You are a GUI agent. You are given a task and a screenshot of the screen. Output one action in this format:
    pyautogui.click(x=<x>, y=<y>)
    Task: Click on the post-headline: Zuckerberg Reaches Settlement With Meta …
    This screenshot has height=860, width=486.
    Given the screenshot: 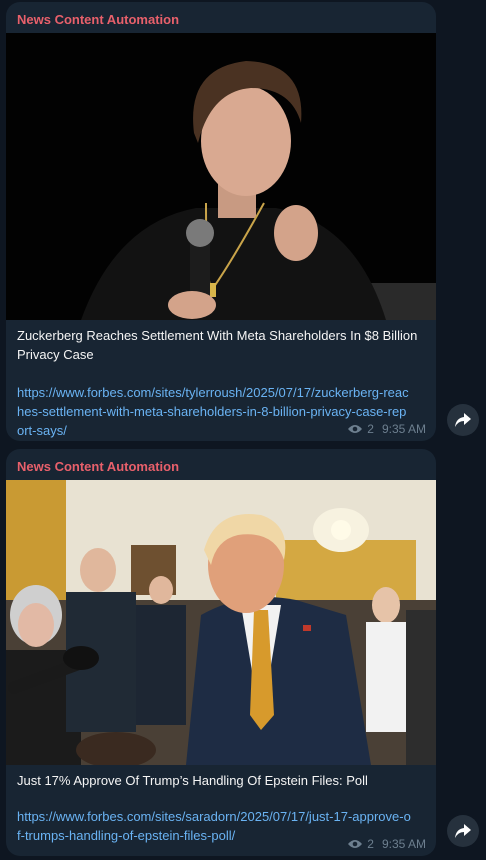 What is the action you would take?
    pyautogui.click(x=217, y=345)
    